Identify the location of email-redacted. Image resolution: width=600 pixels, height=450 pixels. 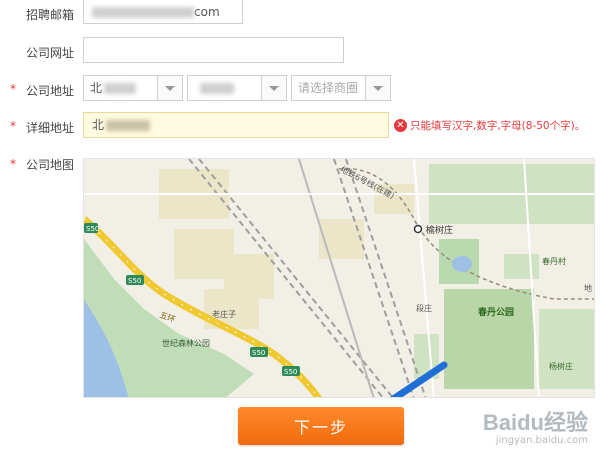
(143, 12).